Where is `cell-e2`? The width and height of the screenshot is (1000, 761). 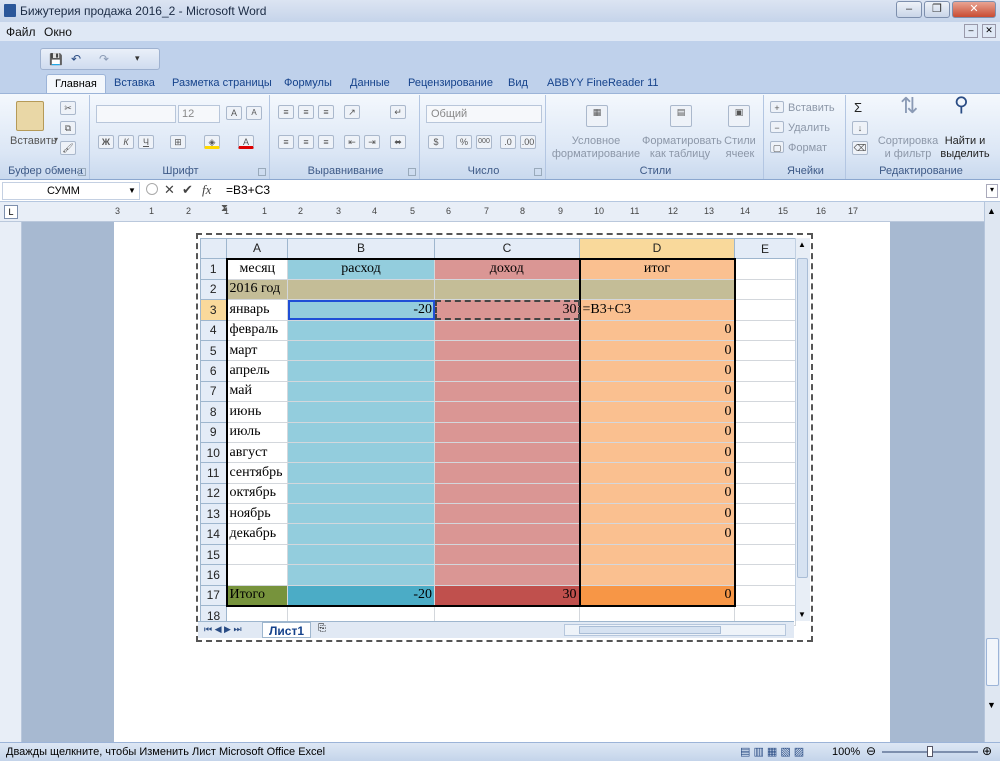 cell-e2 is located at coordinates (765, 289).